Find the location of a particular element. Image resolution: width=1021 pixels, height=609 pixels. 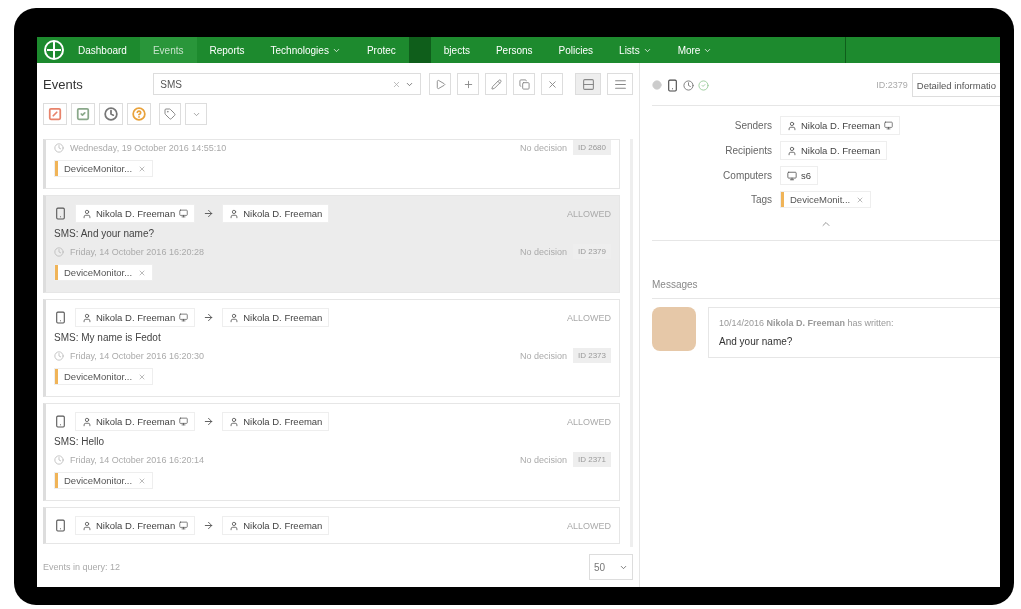

status-dot-icon is located at coordinates (657, 85).